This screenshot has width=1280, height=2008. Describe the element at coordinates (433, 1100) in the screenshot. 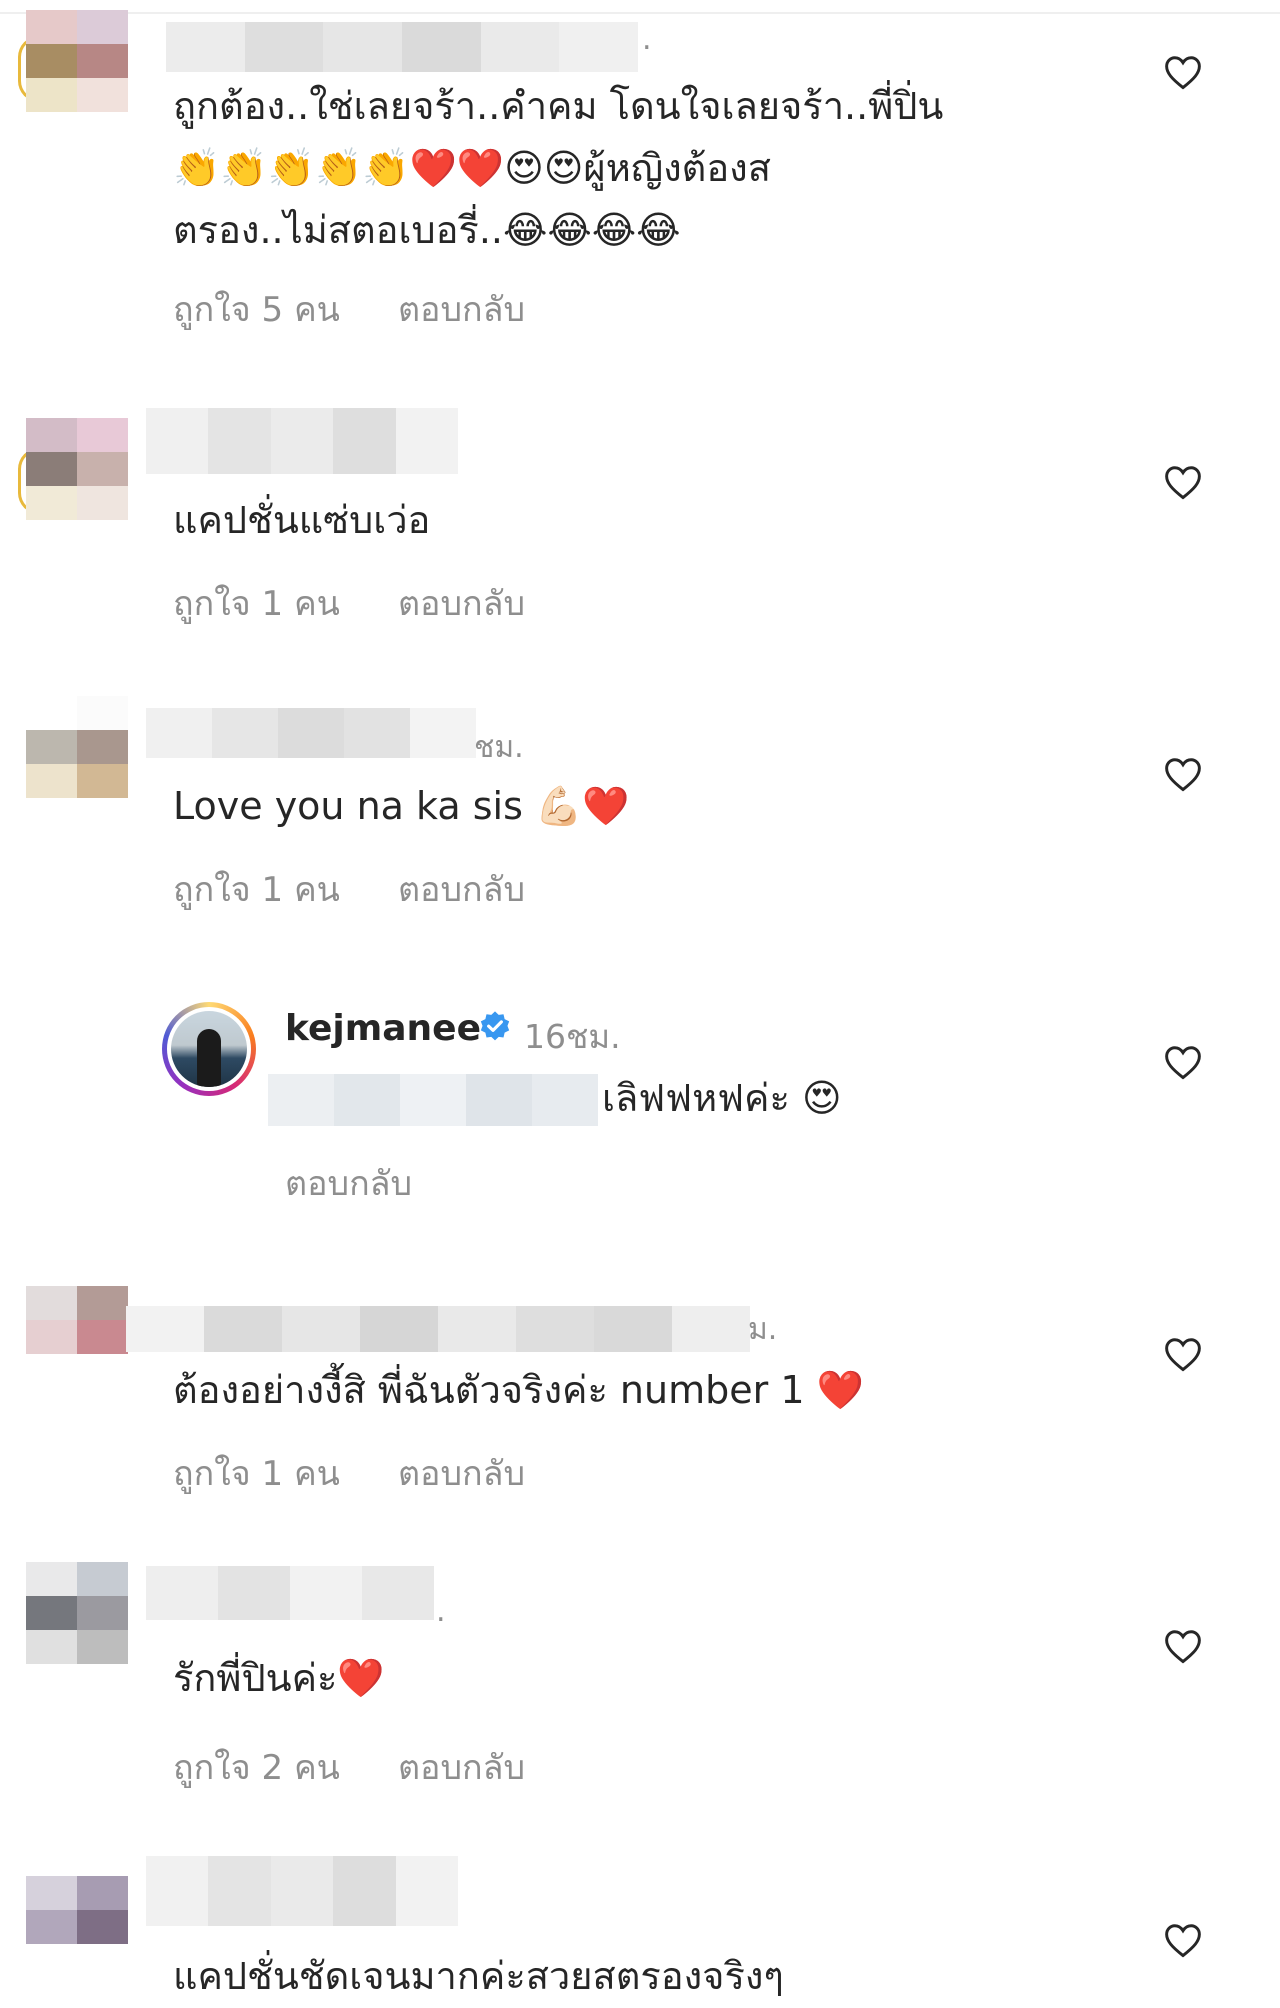

I see `mention-blurred` at that location.